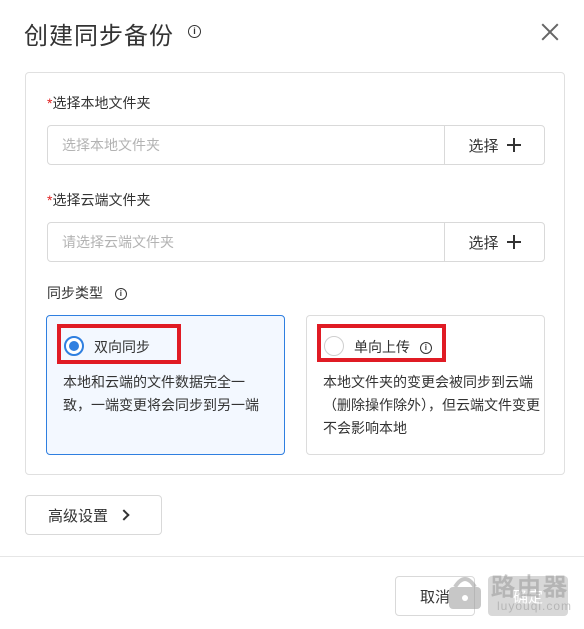  I want to click on option-title: 单向上传 i, so click(393, 347).